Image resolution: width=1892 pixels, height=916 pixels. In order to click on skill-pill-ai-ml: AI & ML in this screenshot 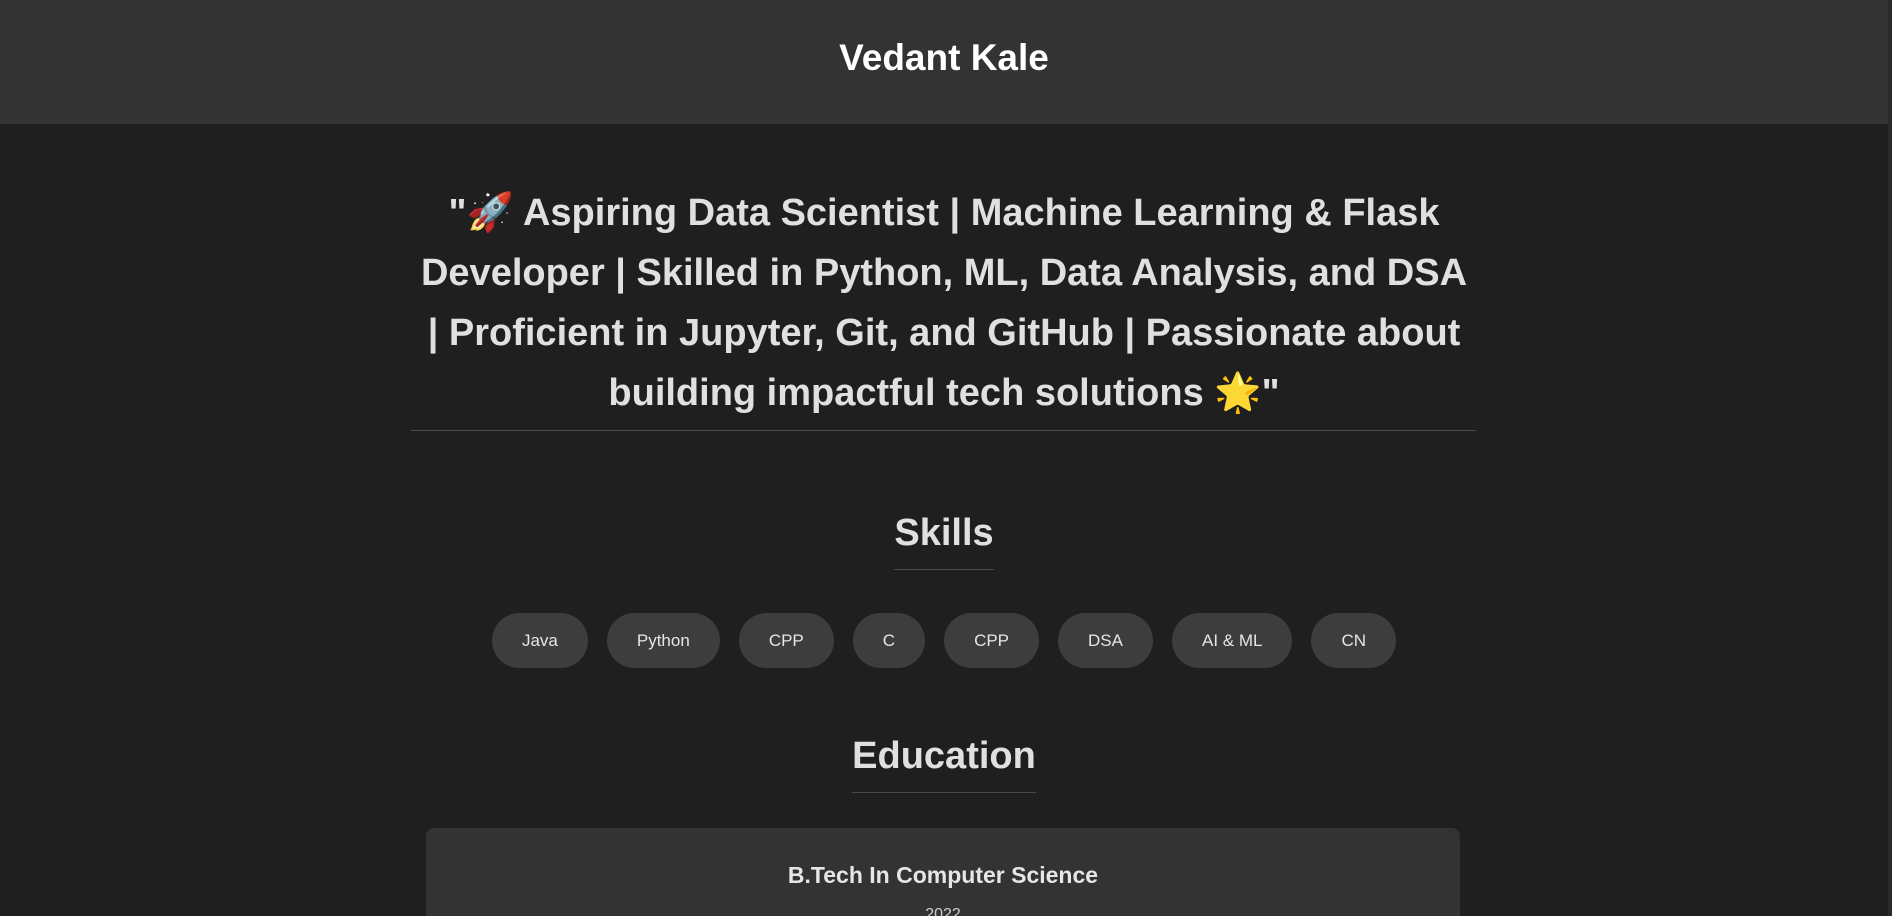, I will do `click(1232, 640)`.